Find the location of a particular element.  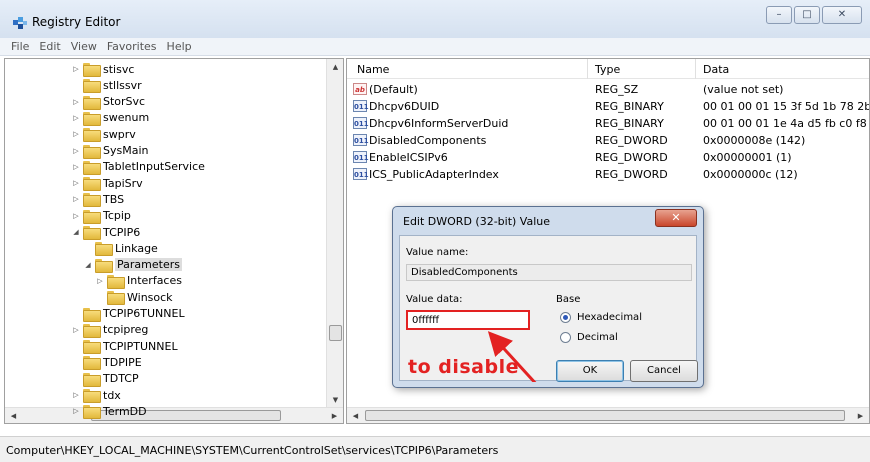

tree-node: ▷ TapiSrv is located at coordinates (107, 183).